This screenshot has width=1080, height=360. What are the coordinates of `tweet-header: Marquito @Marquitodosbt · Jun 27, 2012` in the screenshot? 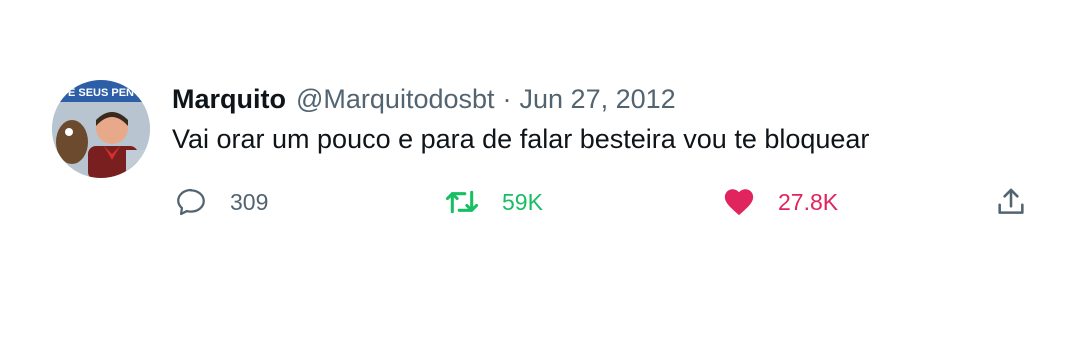 It's located at (606, 99).